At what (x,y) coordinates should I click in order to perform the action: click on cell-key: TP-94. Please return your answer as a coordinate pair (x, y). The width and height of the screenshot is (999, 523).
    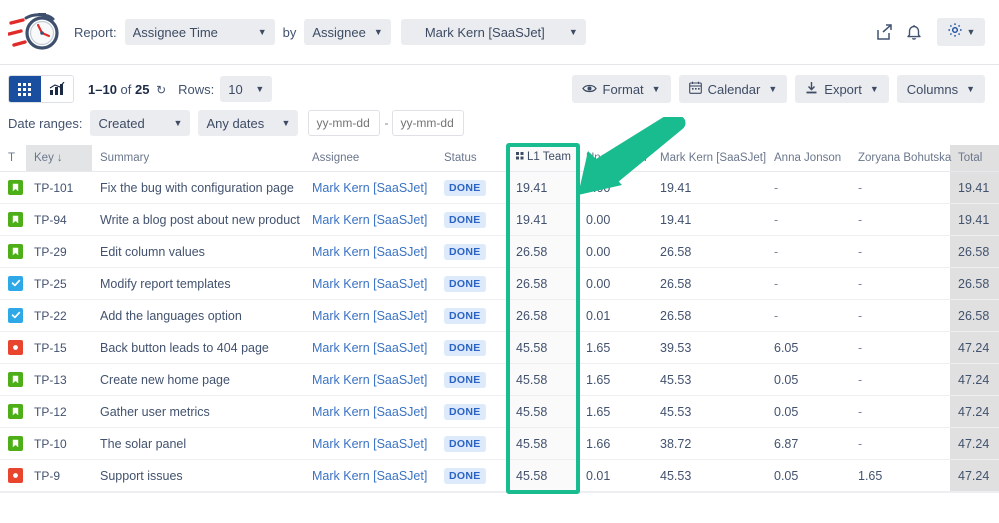
    Looking at the image, I should click on (59, 219).